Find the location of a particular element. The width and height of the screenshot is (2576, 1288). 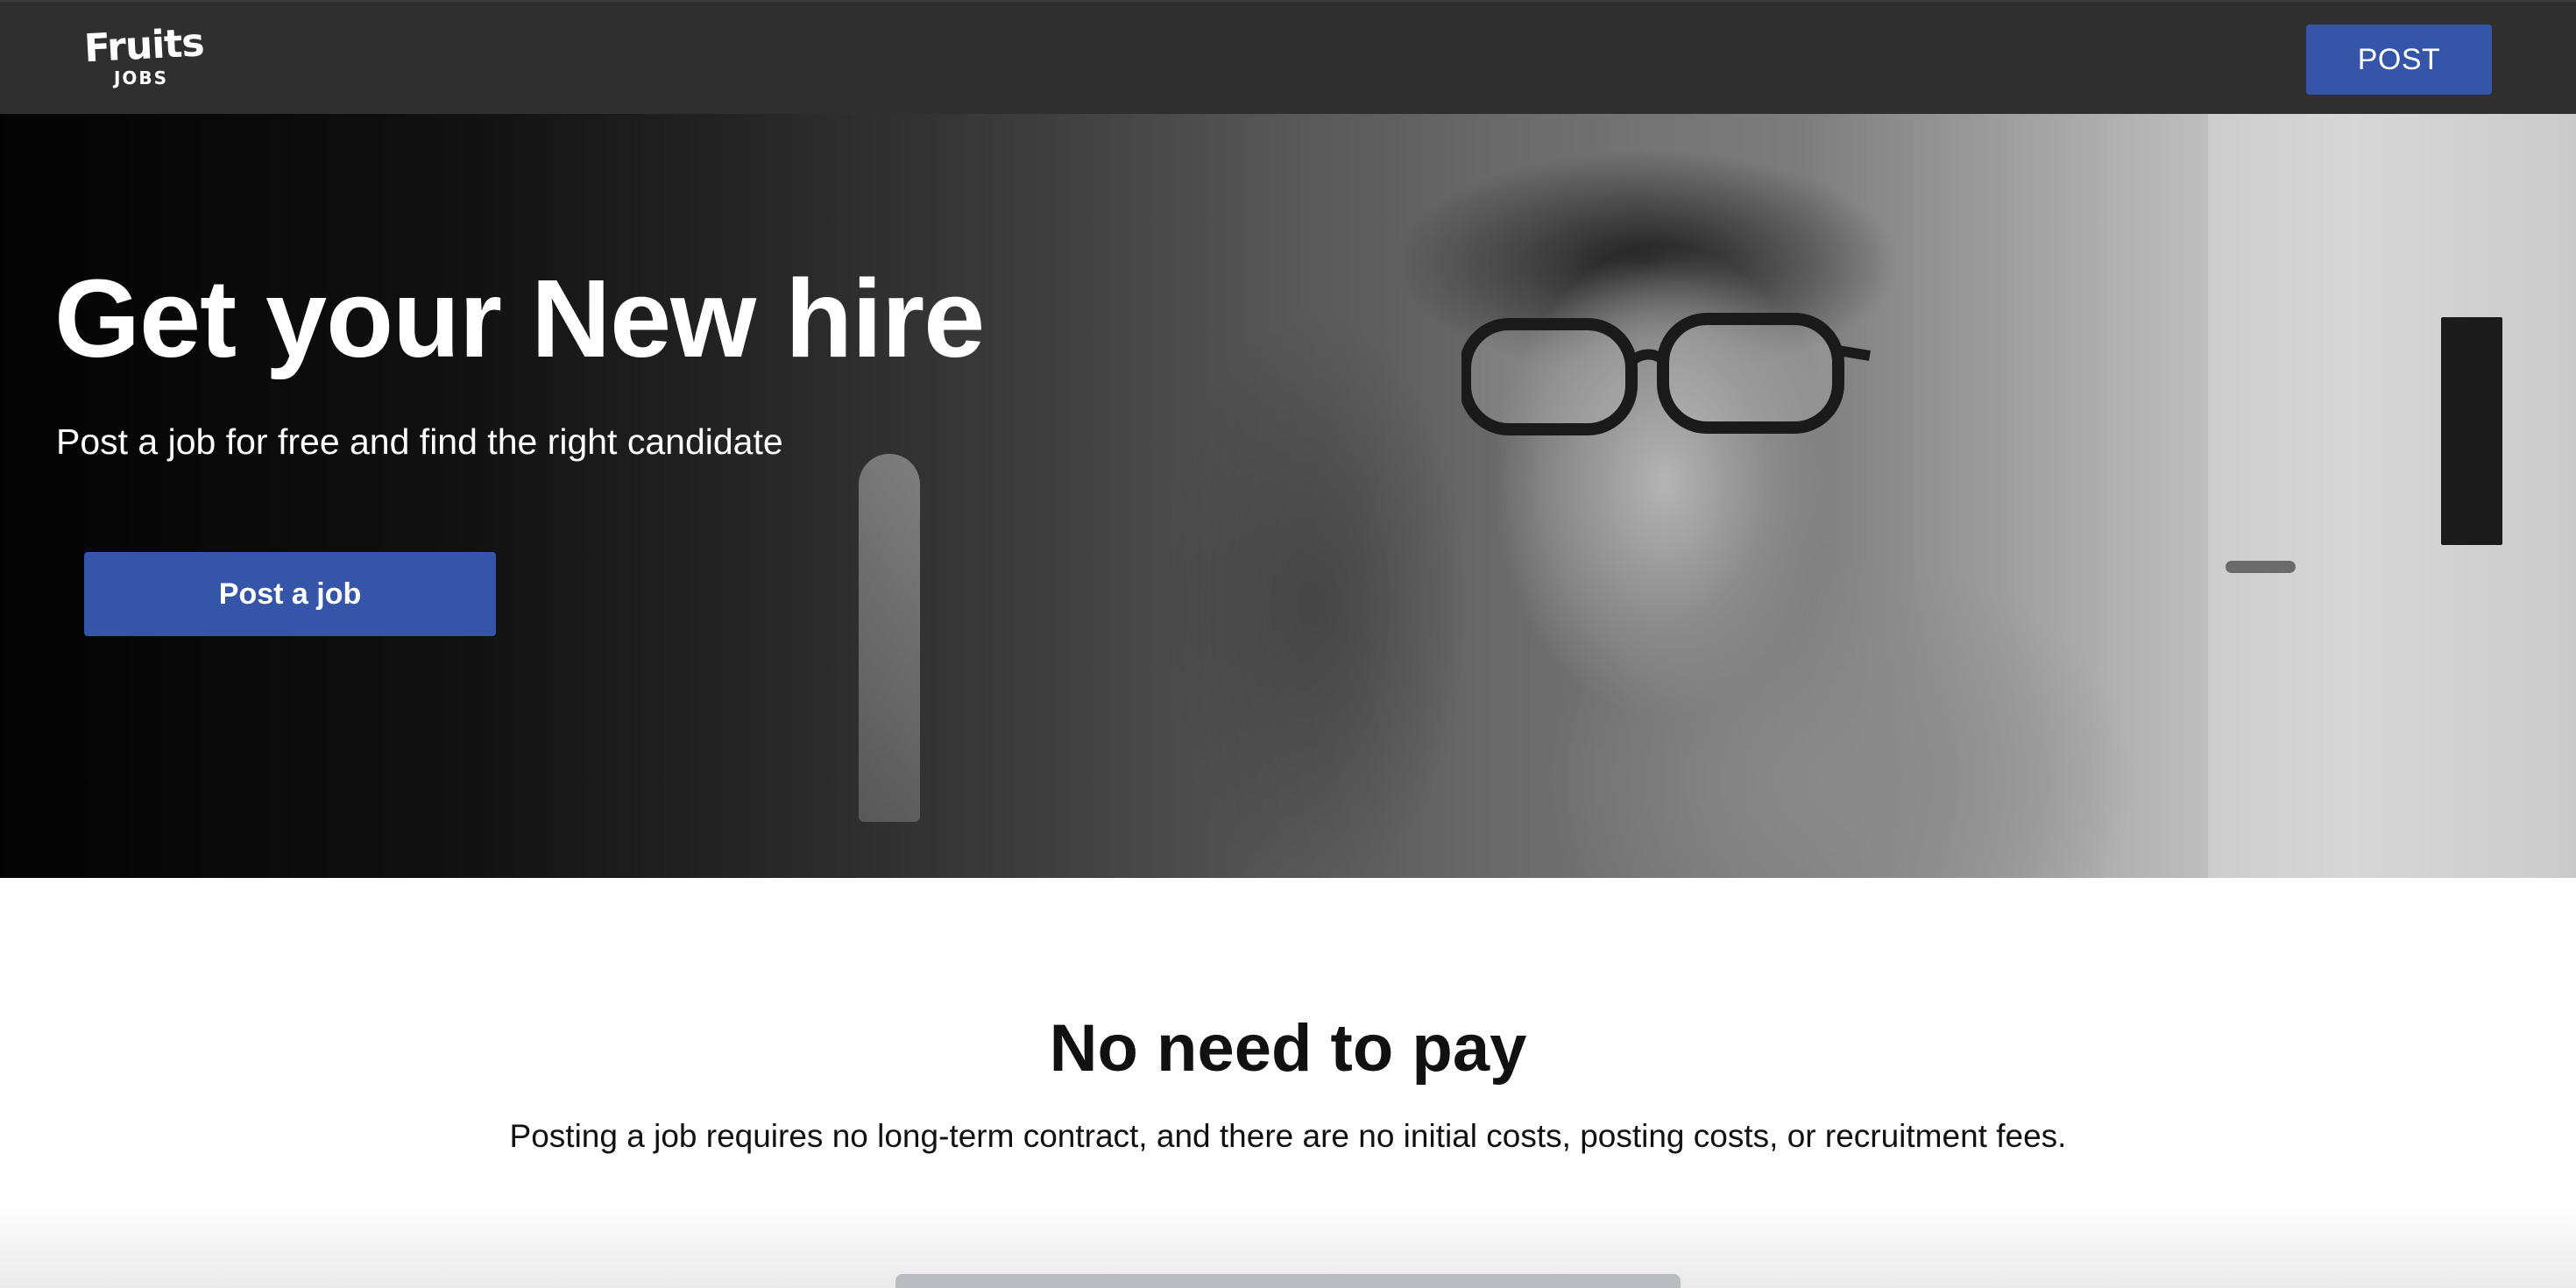

section-title: No need to pay is located at coordinates (1288, 1048).